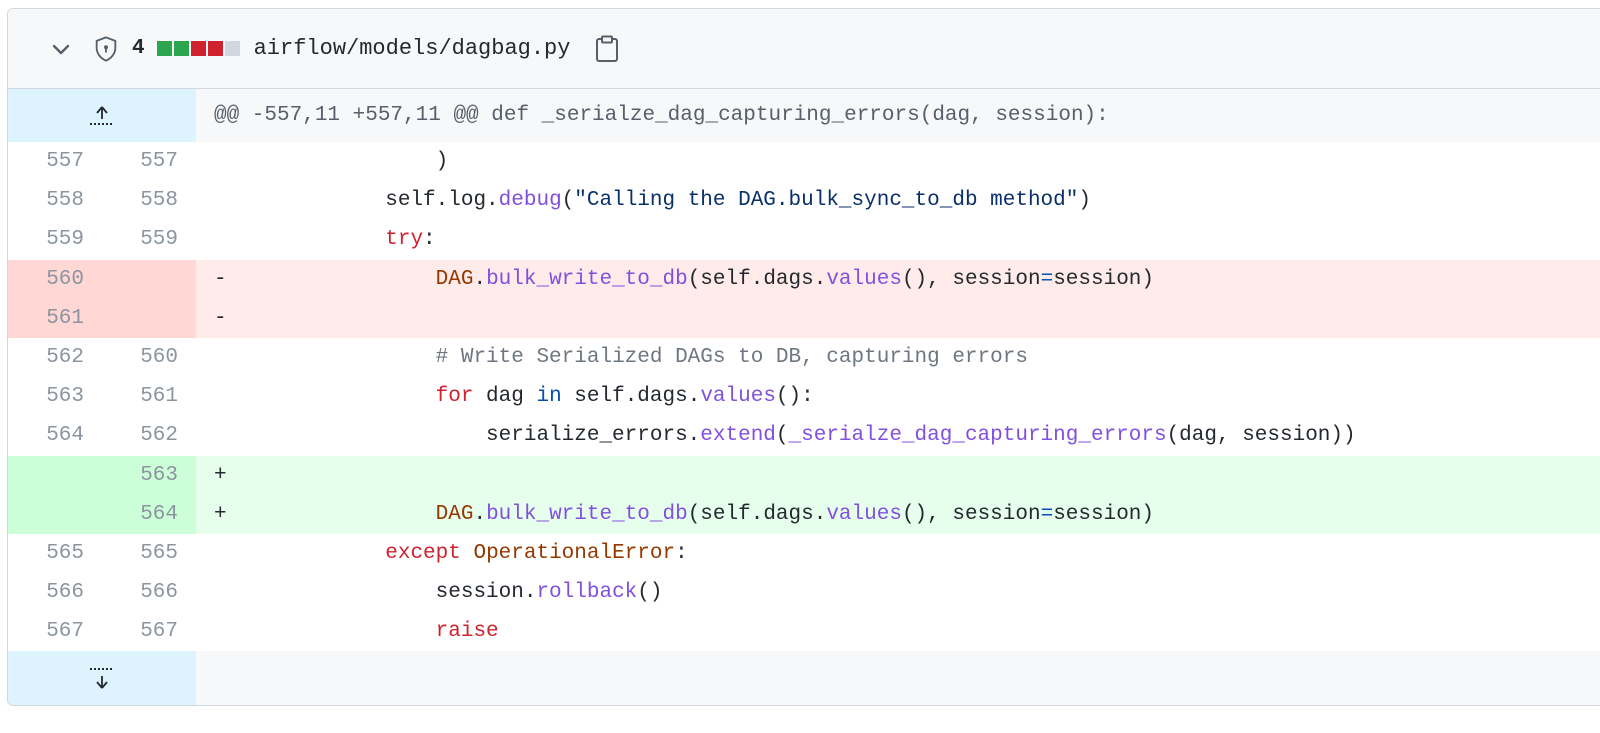 This screenshot has height=733, width=1600. What do you see at coordinates (454, 397) in the screenshot?
I see `code-token: for` at bounding box center [454, 397].